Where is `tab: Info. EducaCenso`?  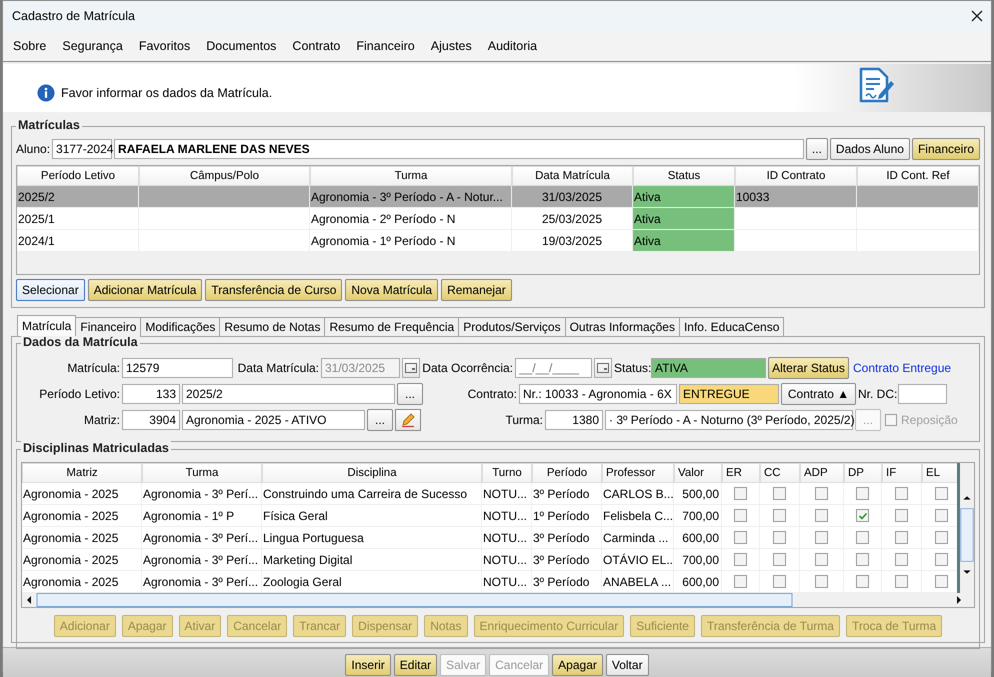 tab: Info. EducaCenso is located at coordinates (731, 326).